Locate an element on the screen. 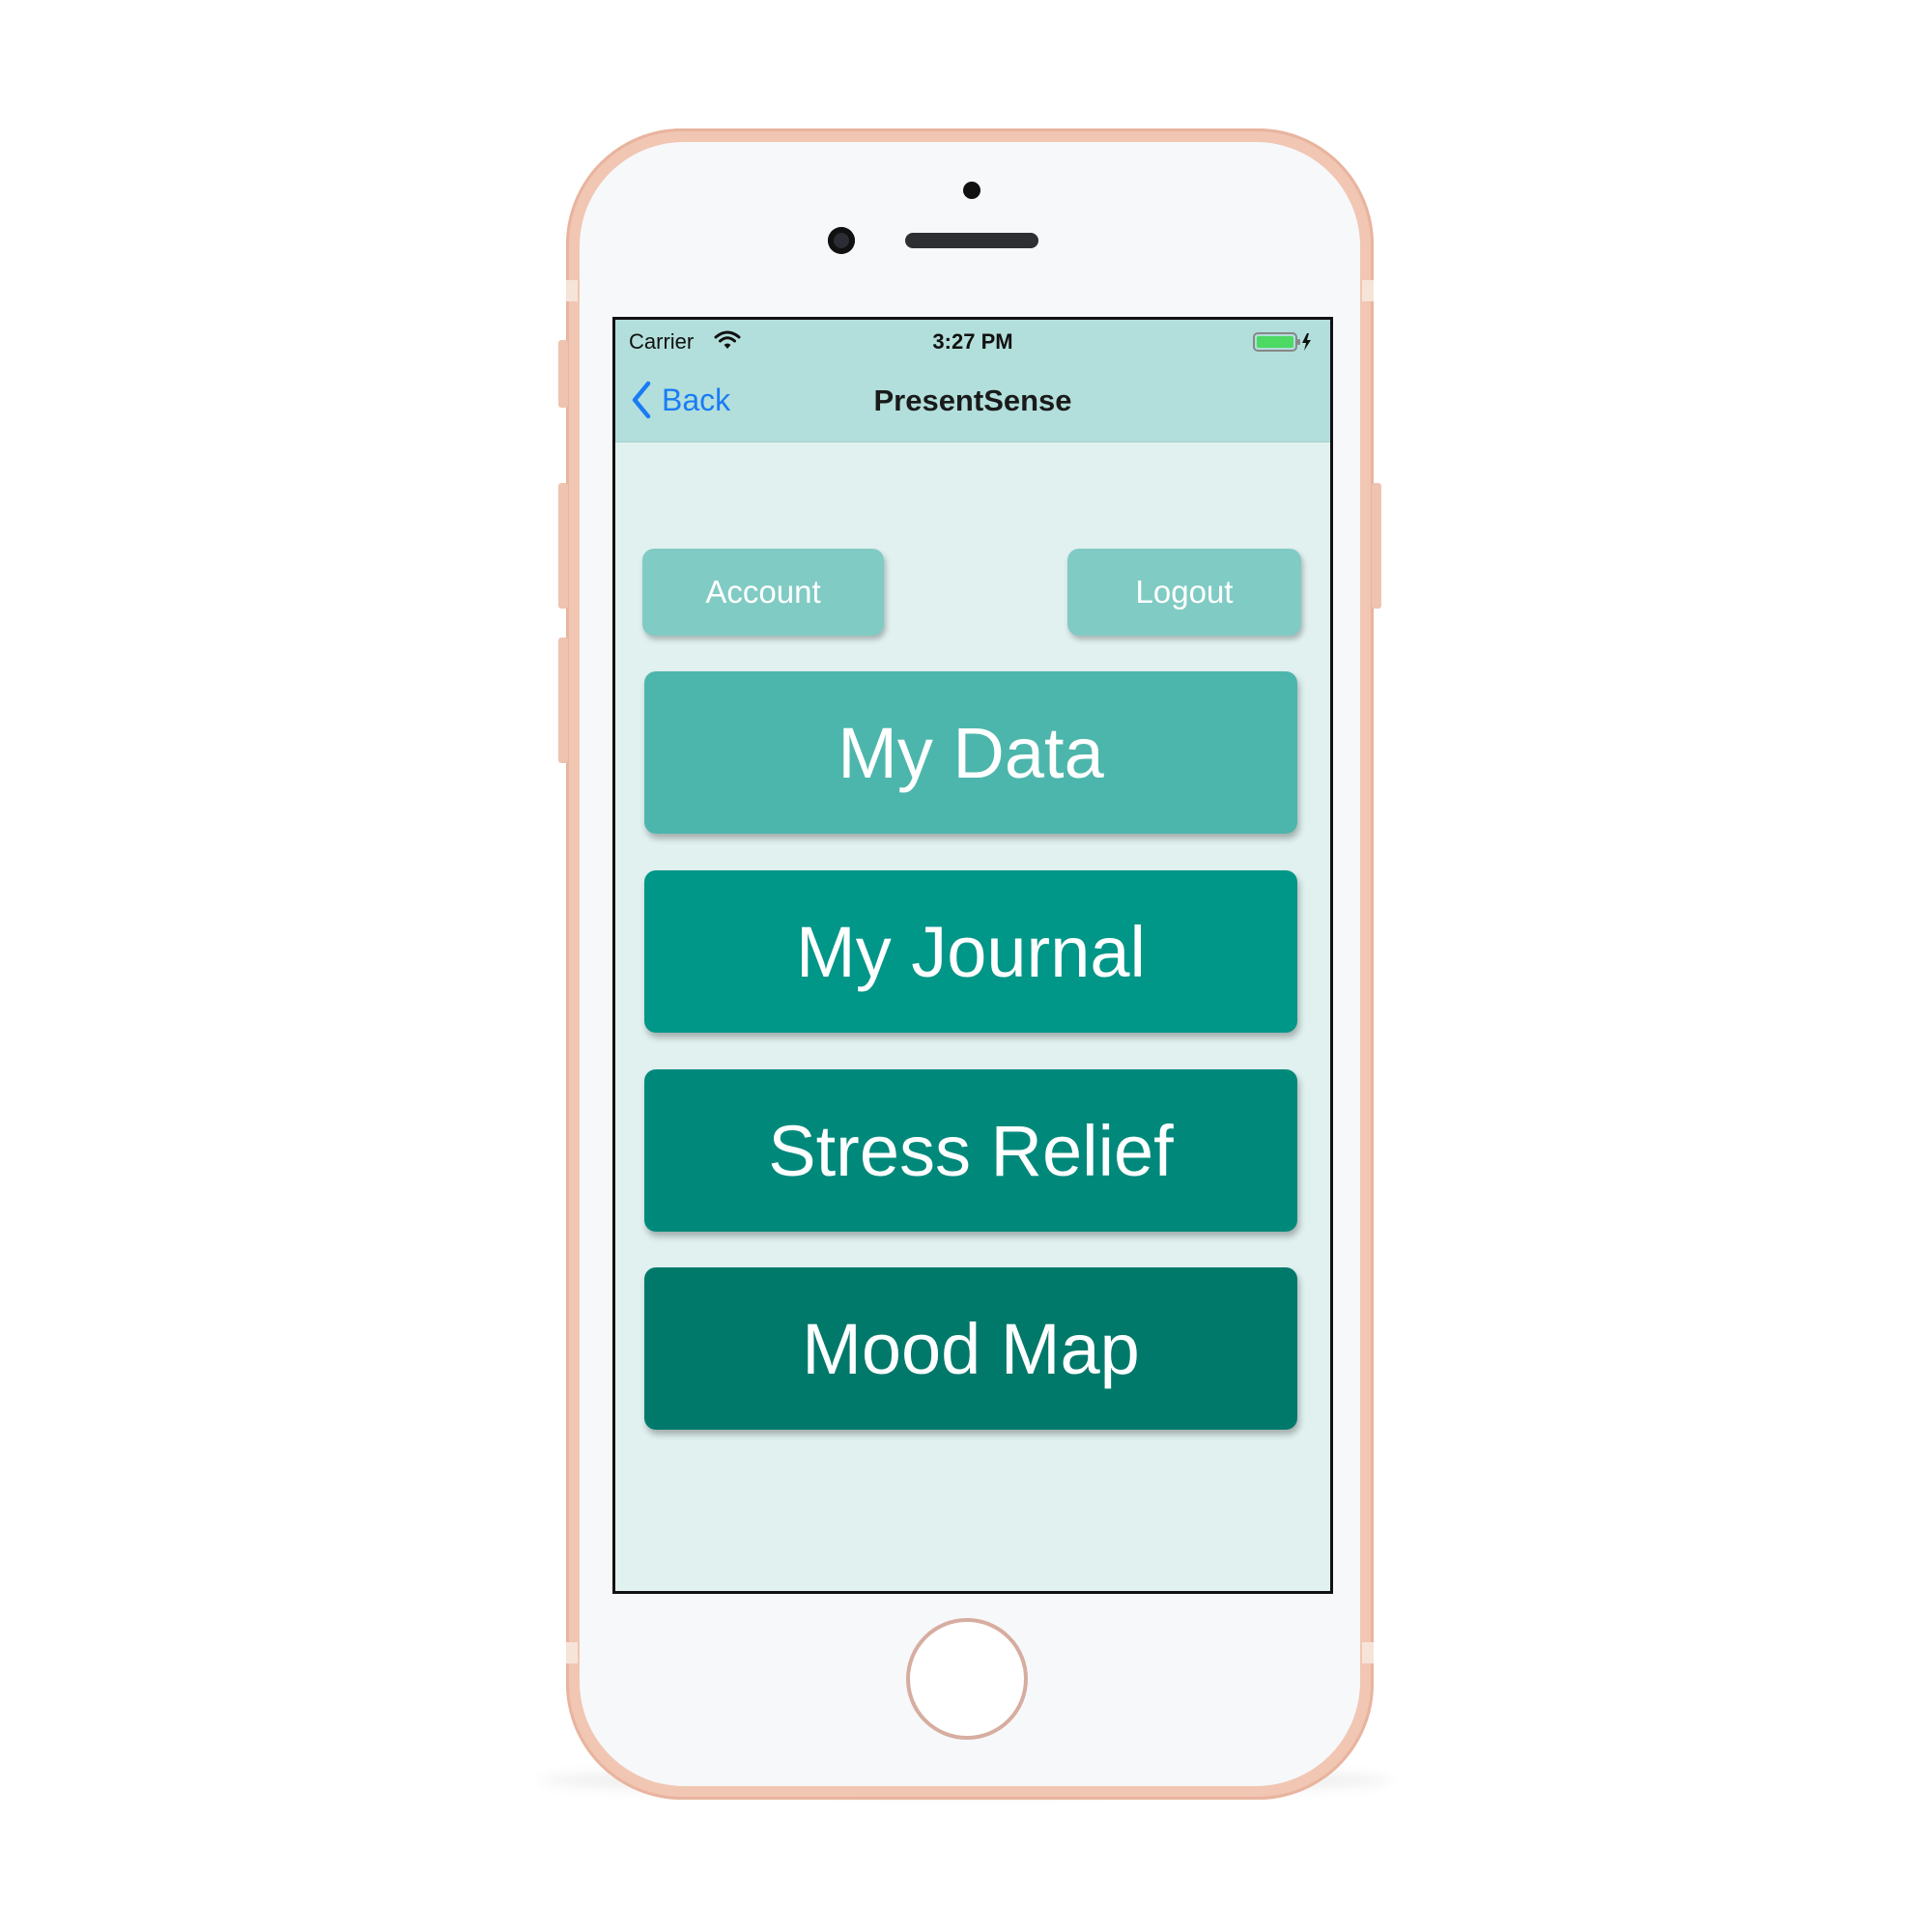  mood-map-button: Mood Map is located at coordinates (970, 1348).